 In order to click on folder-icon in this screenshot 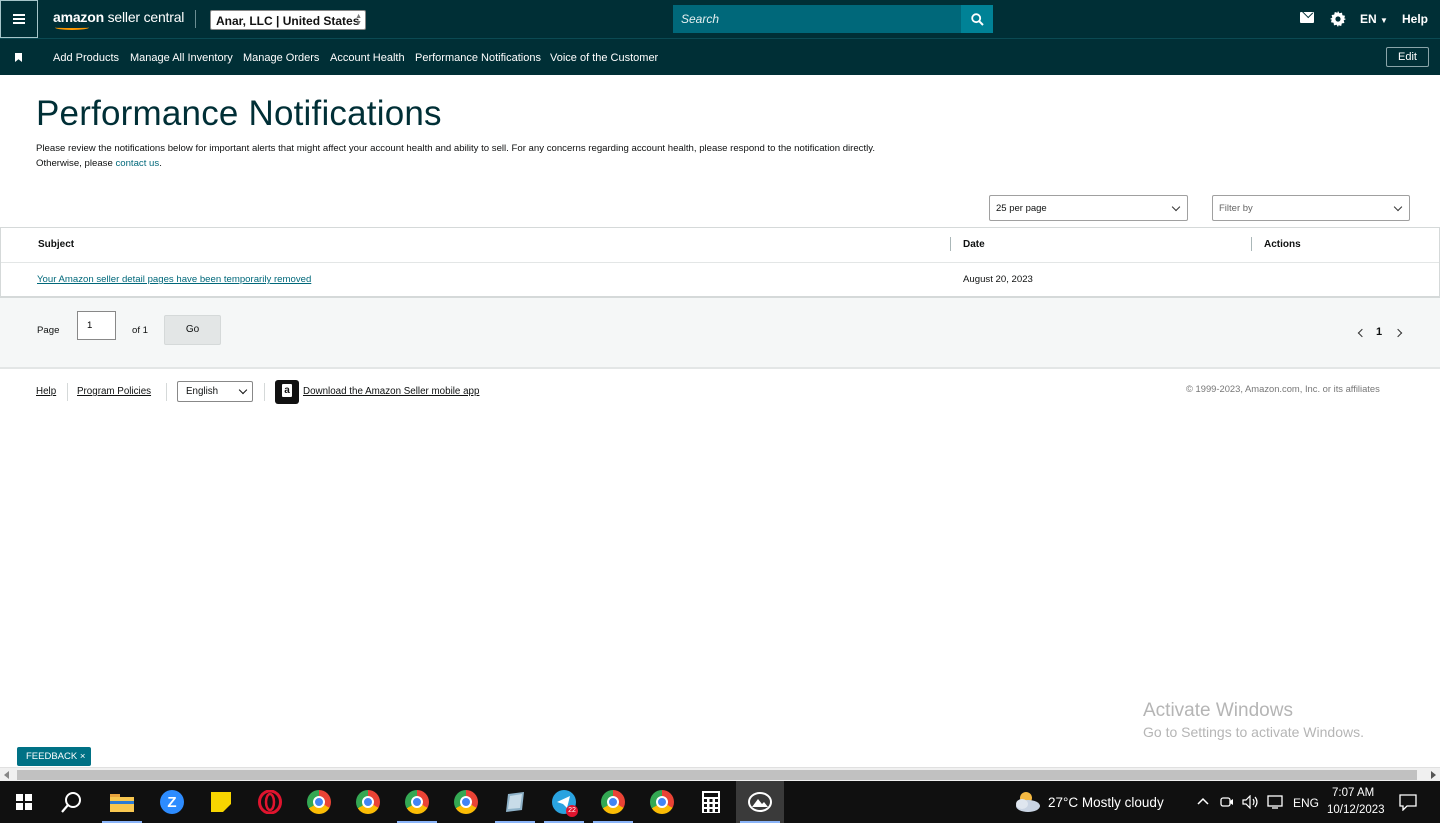, I will do `click(122, 803)`.